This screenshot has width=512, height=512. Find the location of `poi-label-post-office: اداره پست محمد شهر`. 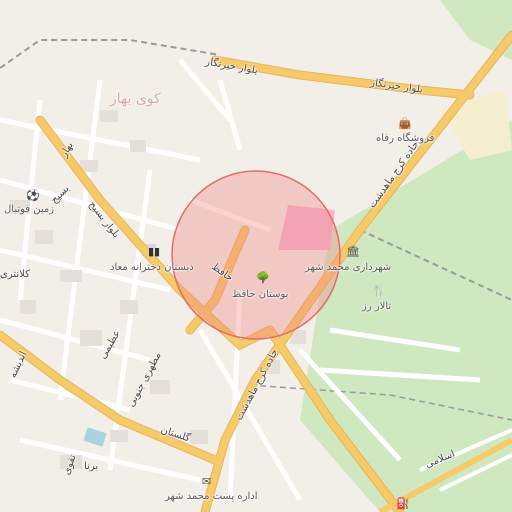

poi-label-post-office: اداره پست محمد شهر is located at coordinates (211, 497).